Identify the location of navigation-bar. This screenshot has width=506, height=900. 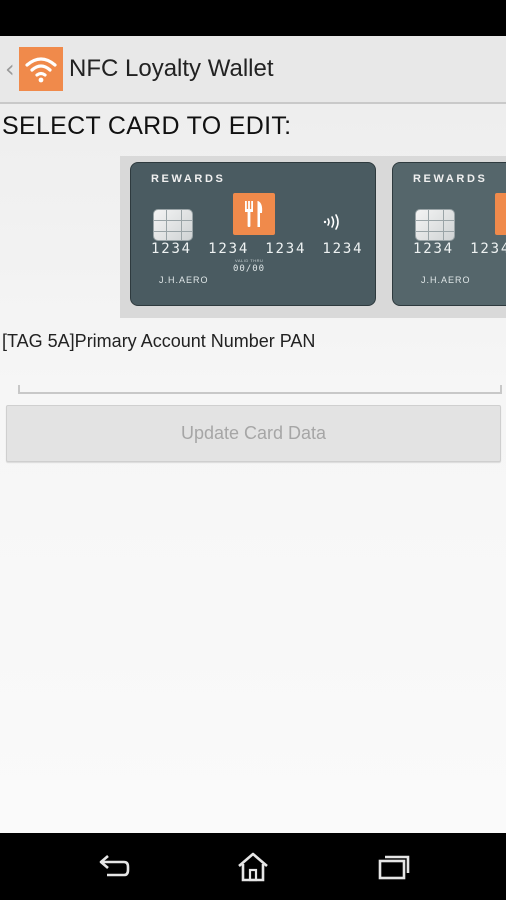
(253, 866).